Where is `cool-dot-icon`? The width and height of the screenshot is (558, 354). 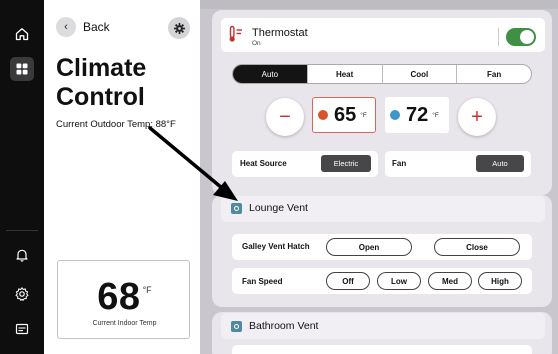
cool-dot-icon is located at coordinates (395, 115).